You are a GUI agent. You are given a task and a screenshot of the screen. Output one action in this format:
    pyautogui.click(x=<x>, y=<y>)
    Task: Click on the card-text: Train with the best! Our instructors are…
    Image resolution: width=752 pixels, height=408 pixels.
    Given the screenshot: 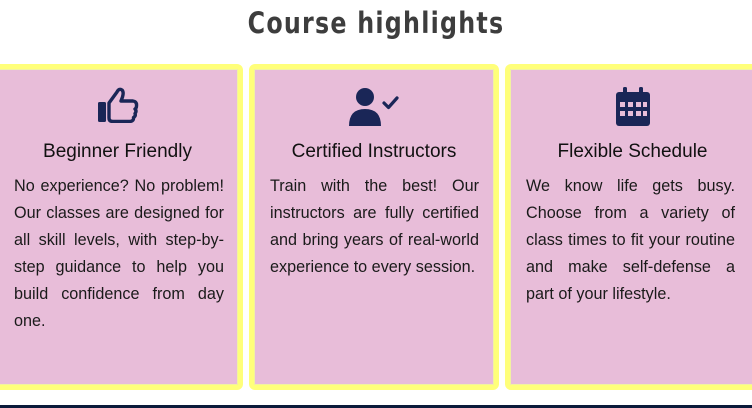 What is the action you would take?
    pyautogui.click(x=374, y=226)
    